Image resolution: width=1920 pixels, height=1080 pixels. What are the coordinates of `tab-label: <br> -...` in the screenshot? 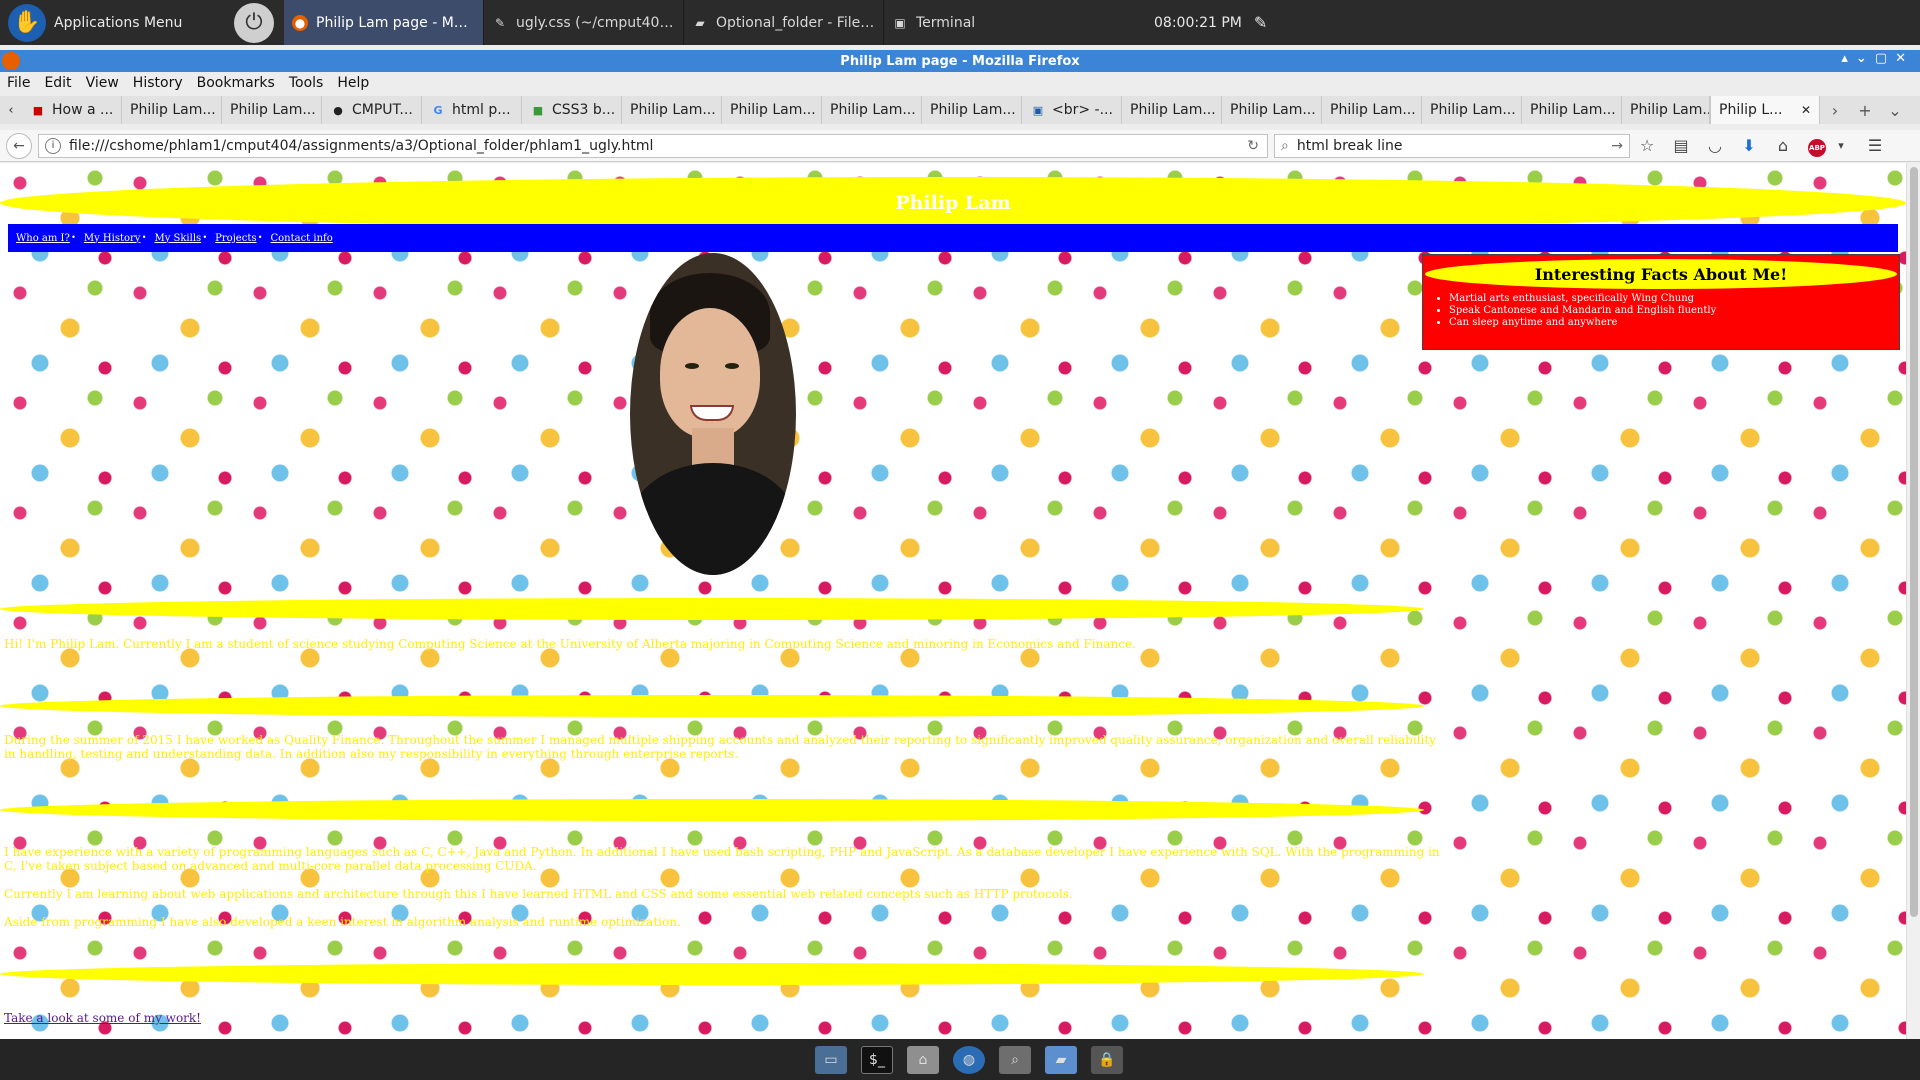 It's located at (1082, 110).